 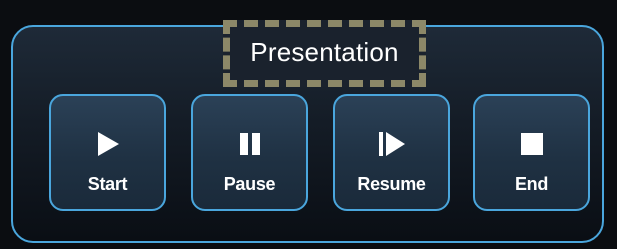 I want to click on stop-icon, so click(x=531, y=144).